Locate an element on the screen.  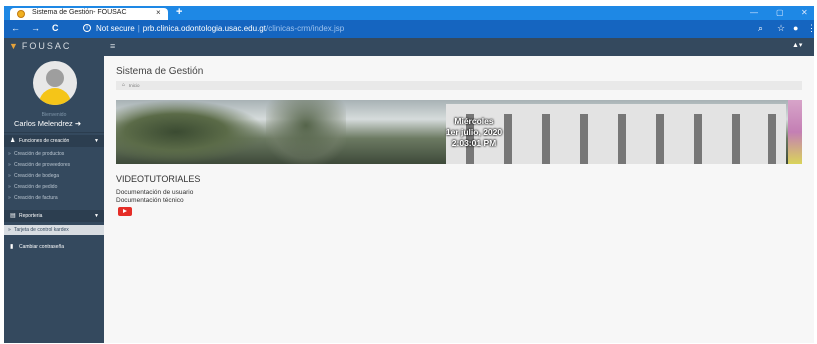
minimize-button: — is located at coordinates (754, 12).